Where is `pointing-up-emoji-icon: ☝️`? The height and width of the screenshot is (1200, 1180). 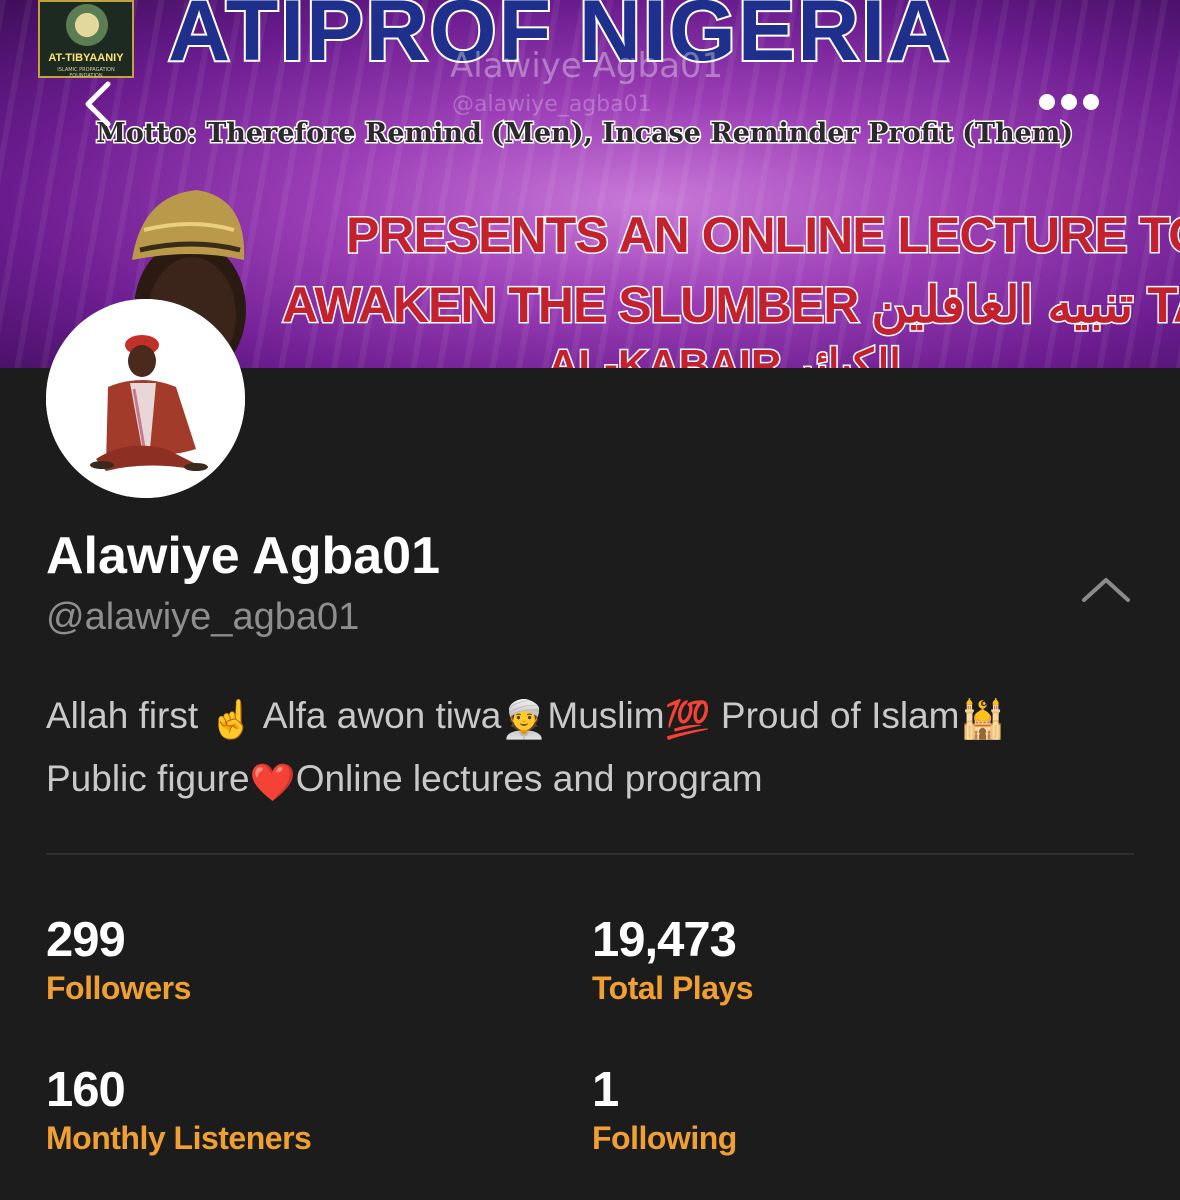
pointing-up-emoji-icon: ☝️ is located at coordinates (231, 719).